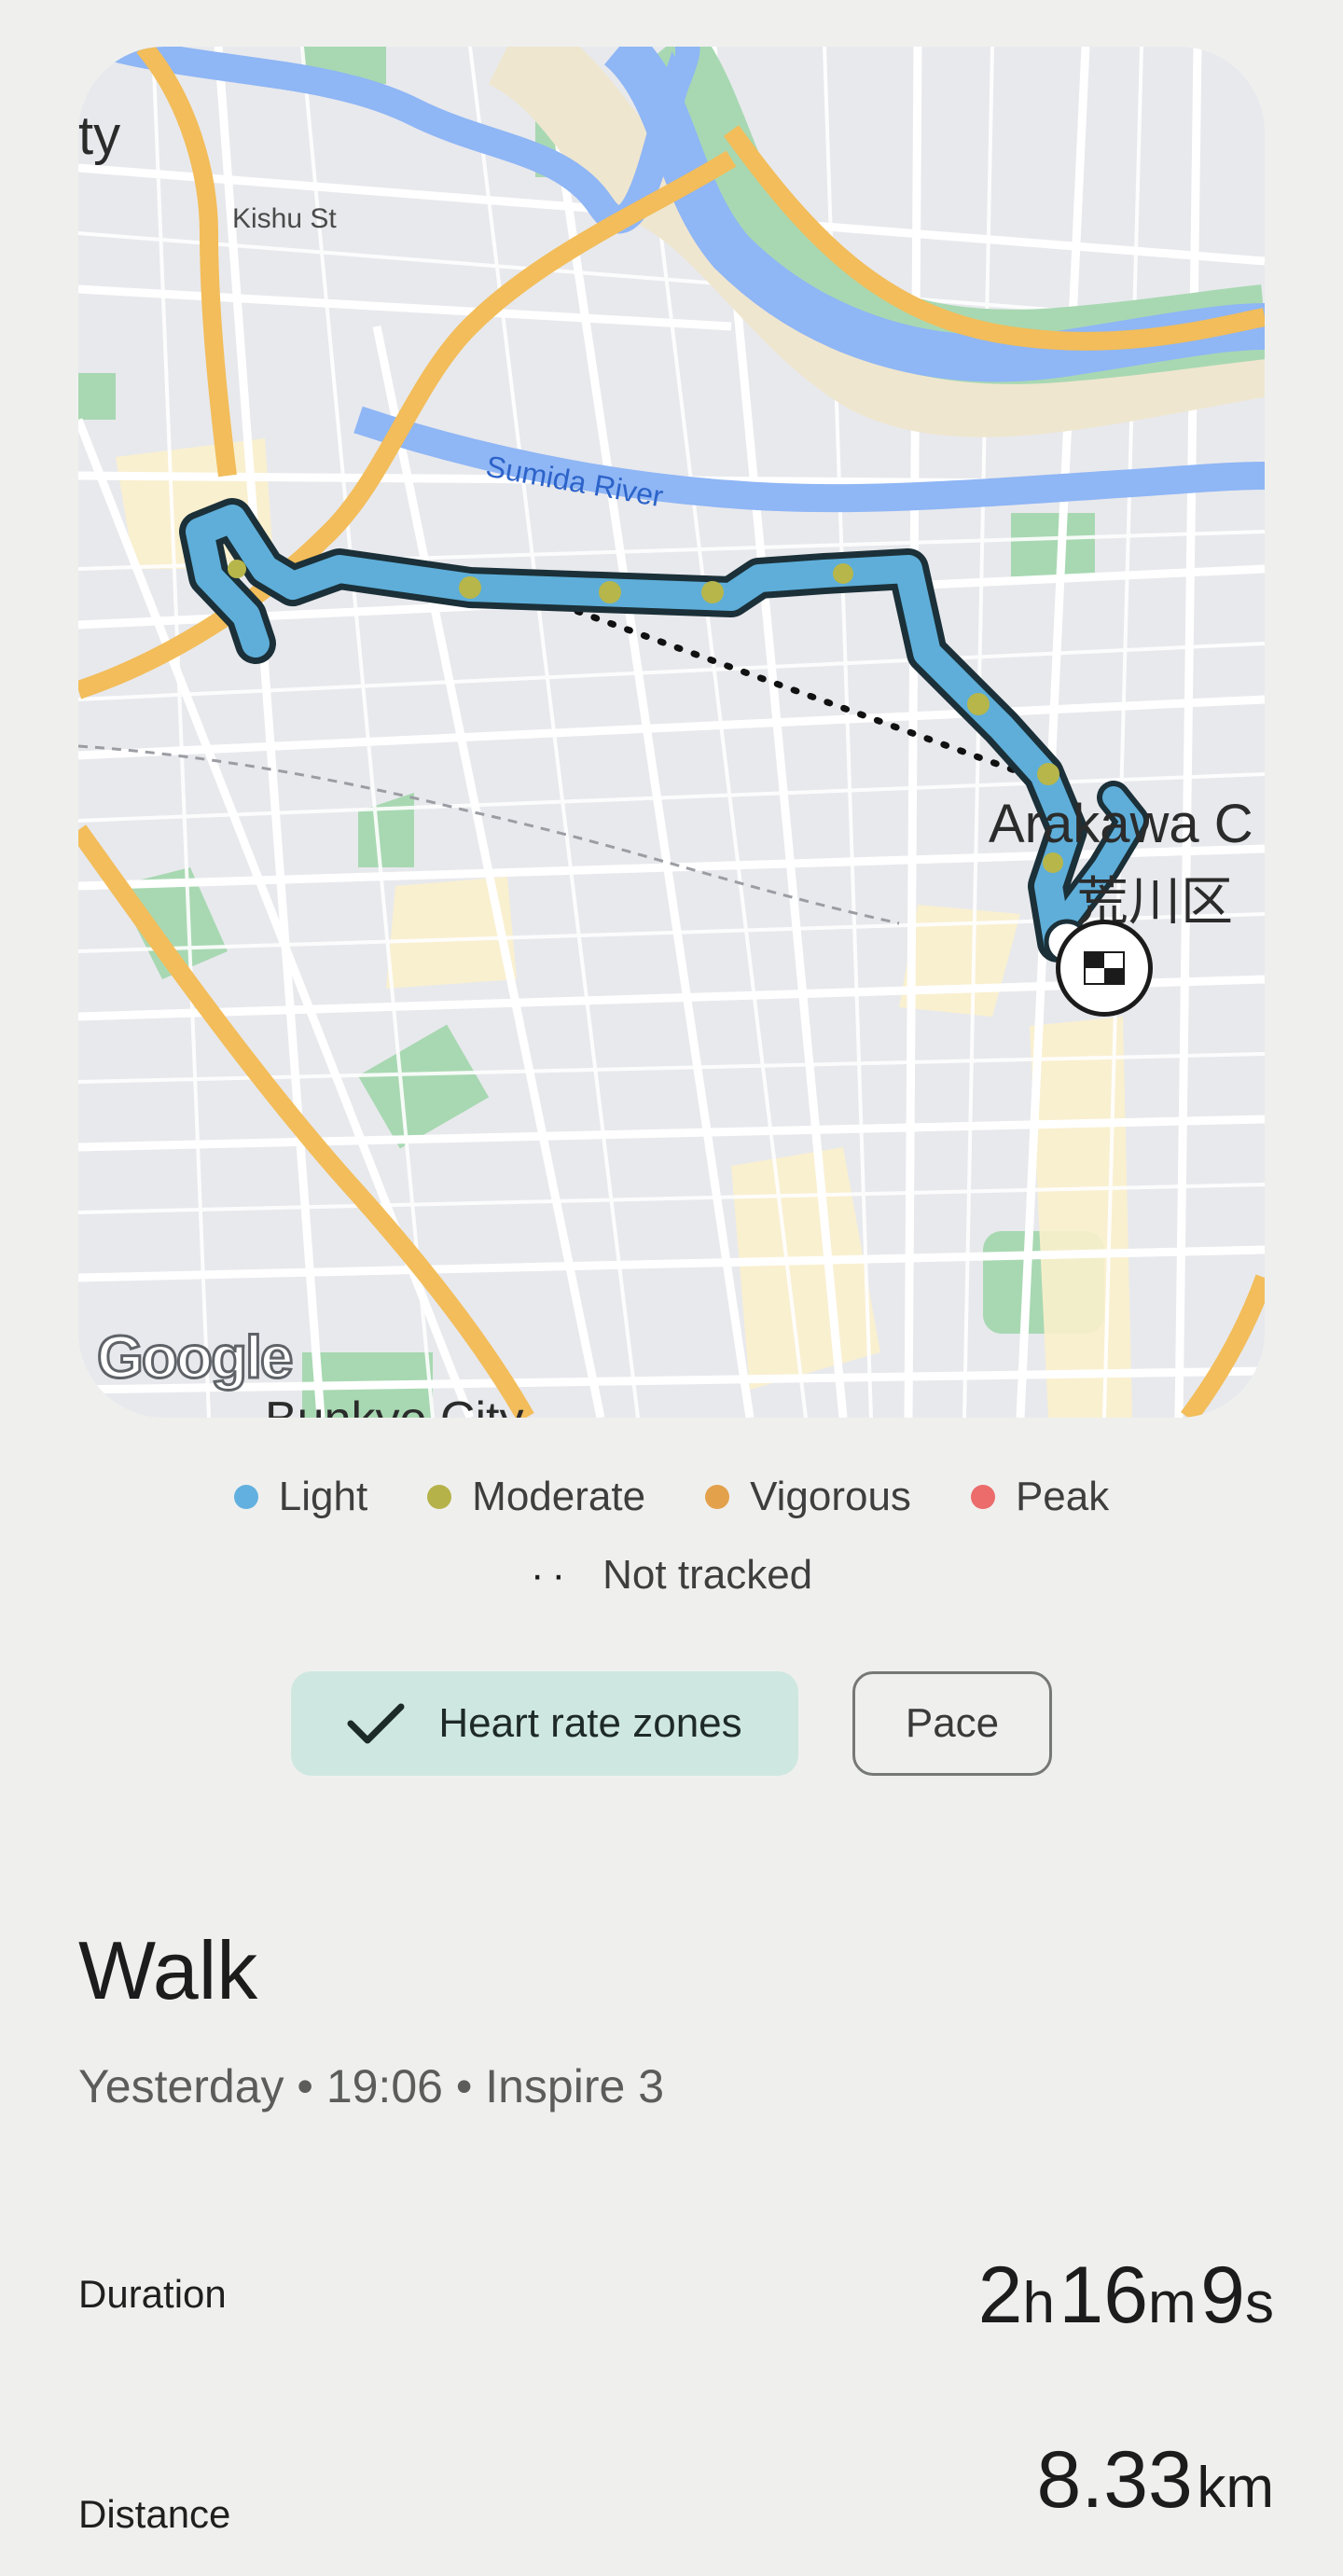  Describe the element at coordinates (718, 1497) in the screenshot. I see `vigorous-dot-icon` at that location.